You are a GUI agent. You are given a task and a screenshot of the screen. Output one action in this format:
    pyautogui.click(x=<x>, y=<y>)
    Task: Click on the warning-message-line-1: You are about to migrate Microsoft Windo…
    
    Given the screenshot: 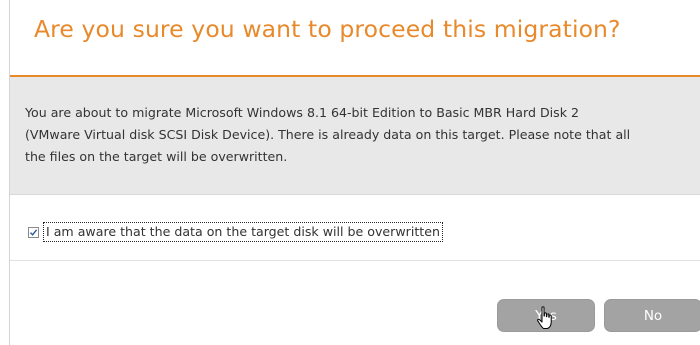 What is the action you would take?
    pyautogui.click(x=302, y=112)
    